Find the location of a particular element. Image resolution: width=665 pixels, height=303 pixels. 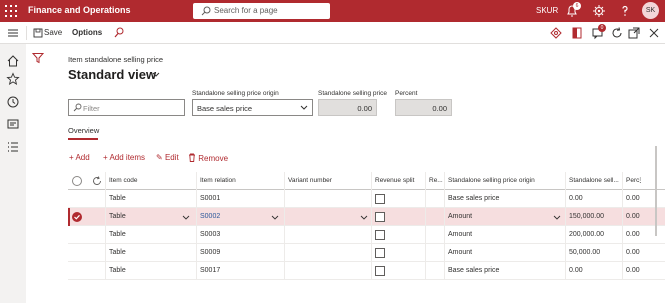

col-origin: Standalone selling price origin is located at coordinates (504, 181).